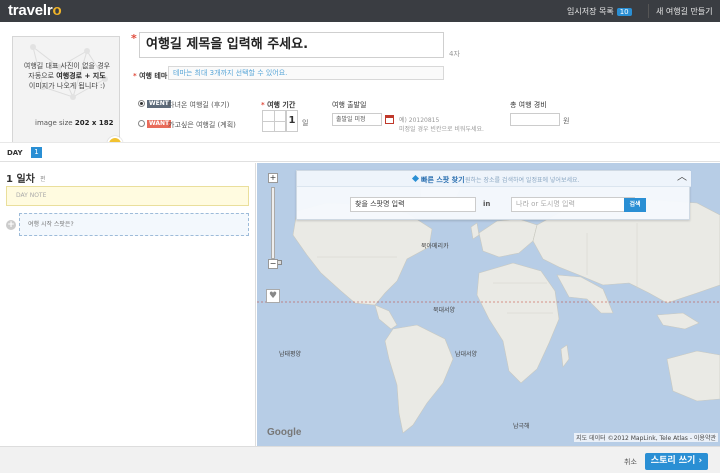 Image resolution: width=720 pixels, height=473 pixels. Describe the element at coordinates (684, 11) in the screenshot. I see `new-story-link: 새 여행길 만들기` at that location.